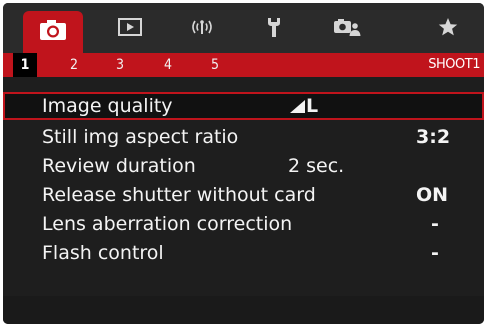  What do you see at coordinates (74, 65) in the screenshot?
I see `subtab-2: 2` at bounding box center [74, 65].